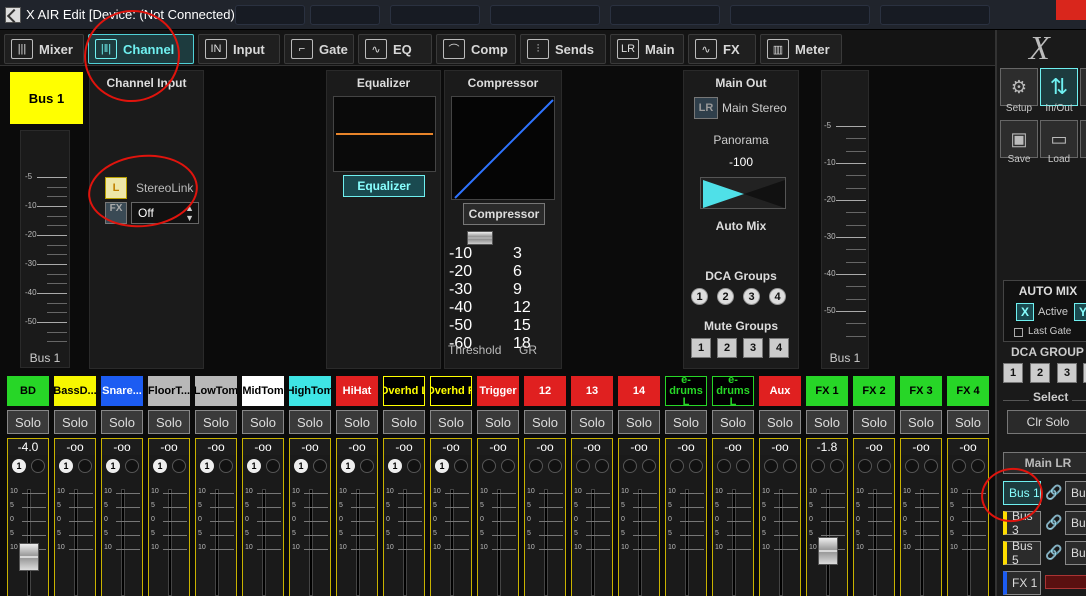 The width and height of the screenshot is (1086, 596). I want to click on window-close-button, so click(1071, 10).